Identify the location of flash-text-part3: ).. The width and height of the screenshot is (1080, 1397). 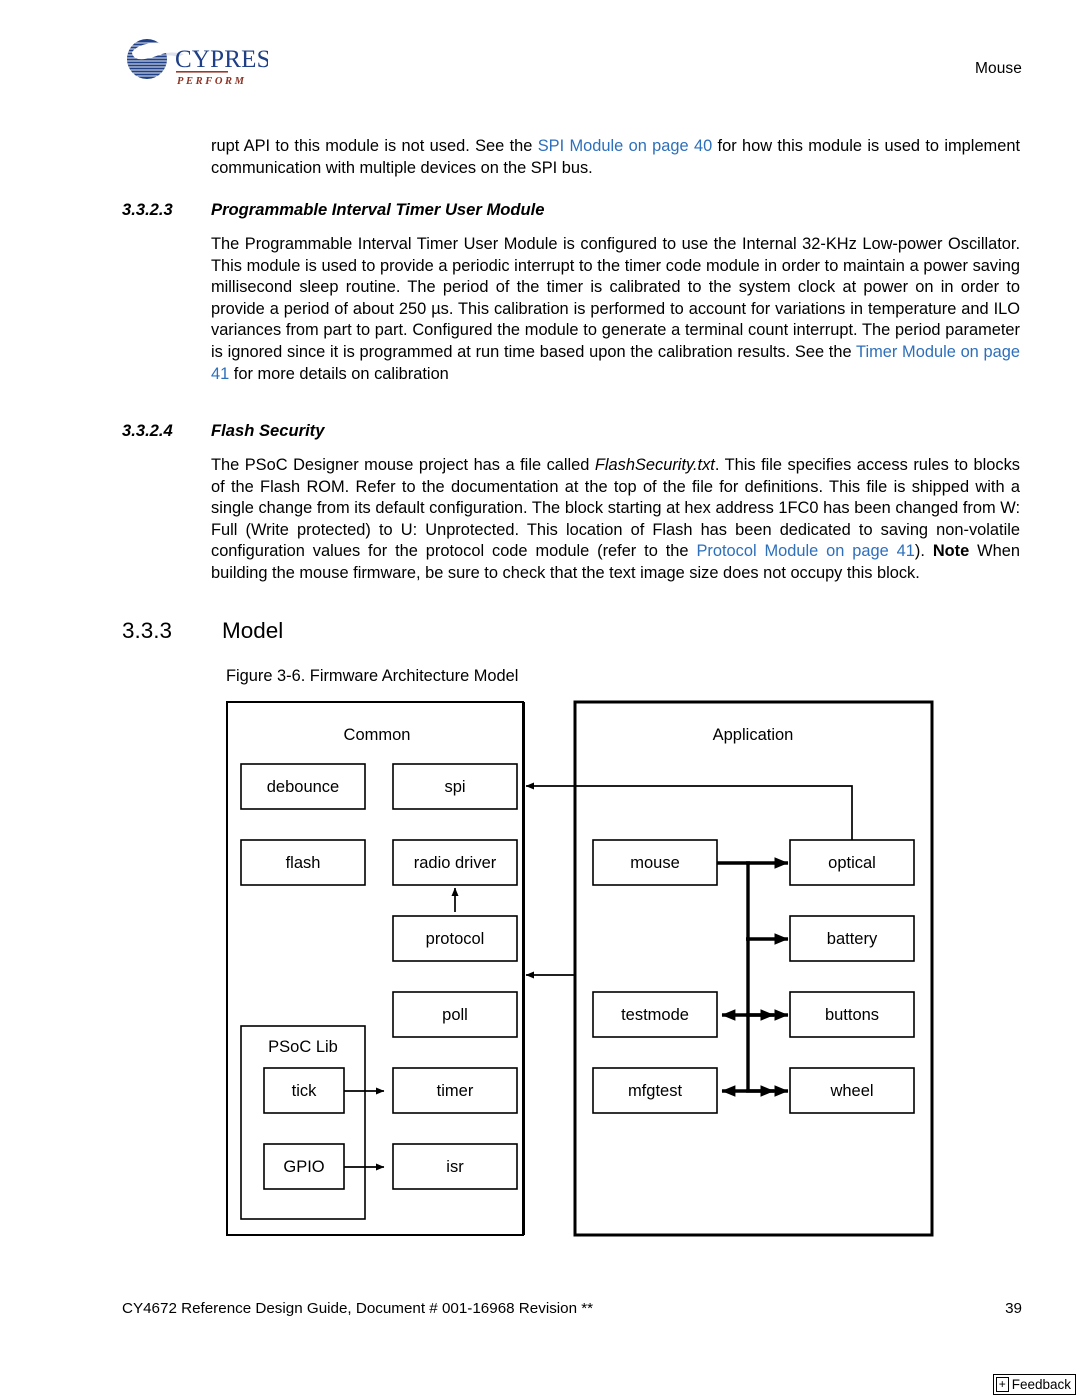
(923, 551).